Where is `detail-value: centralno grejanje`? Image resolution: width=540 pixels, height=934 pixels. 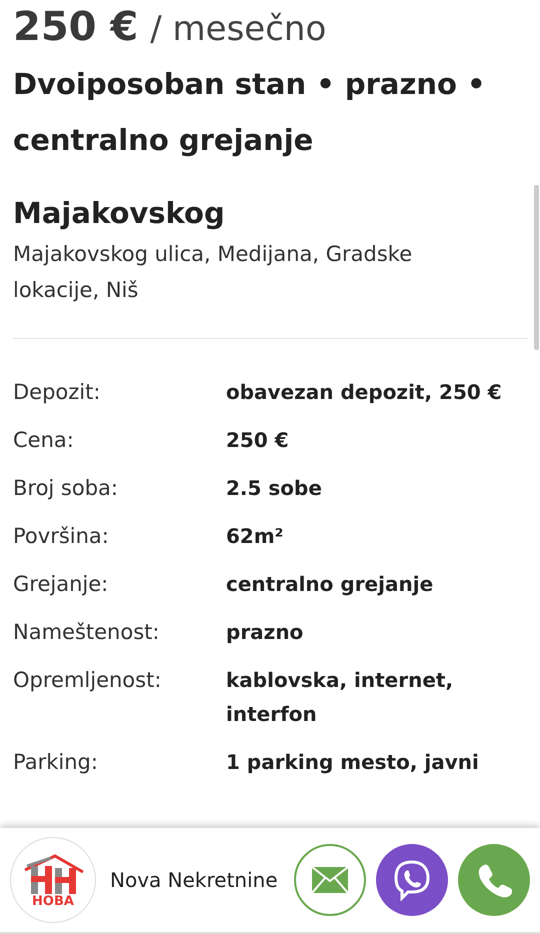
detail-value: centralno grejanje is located at coordinates (330, 584).